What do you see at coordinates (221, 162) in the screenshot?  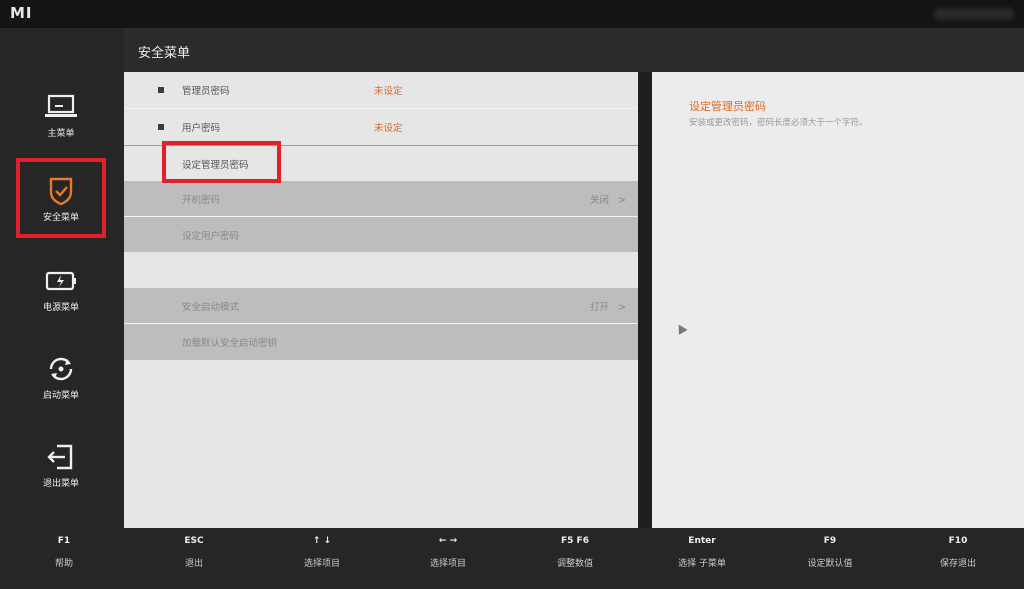 I see `selection-highlight-box` at bounding box center [221, 162].